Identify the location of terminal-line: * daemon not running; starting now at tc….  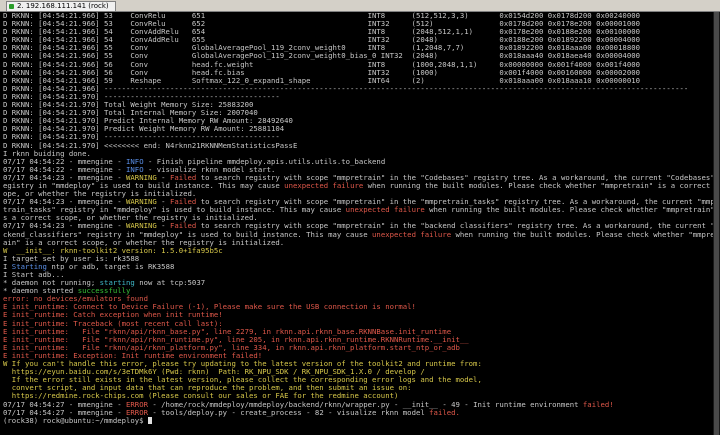
(358, 283).